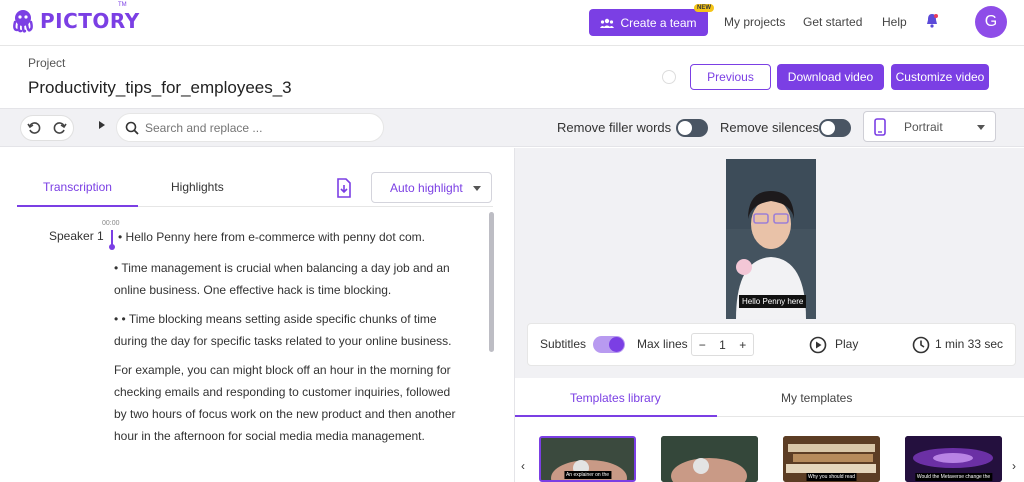 The height and width of the screenshot is (482, 1024). Describe the element at coordinates (991, 22) in the screenshot. I see `user-avatar: G` at that location.